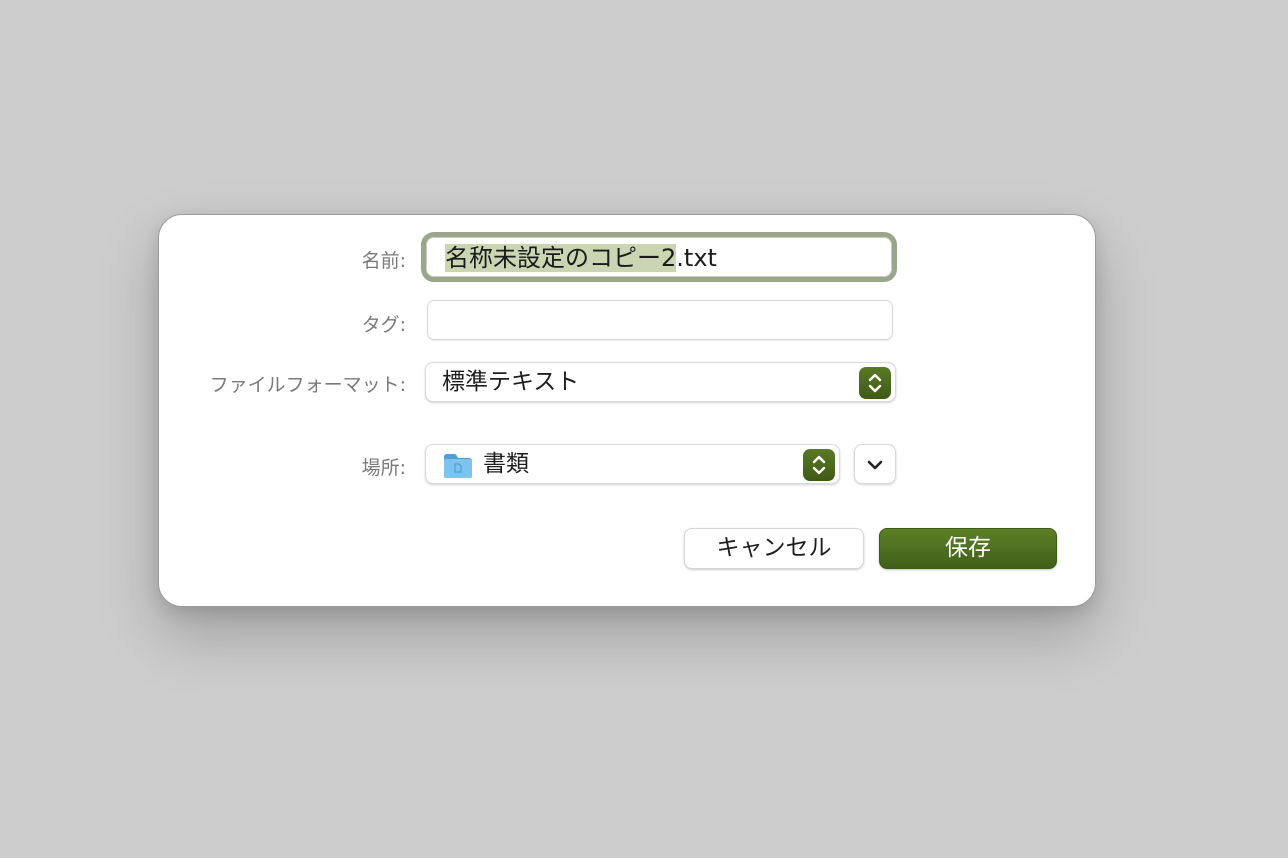  Describe the element at coordinates (632, 464) in the screenshot. I see `location-popup: 書類` at that location.